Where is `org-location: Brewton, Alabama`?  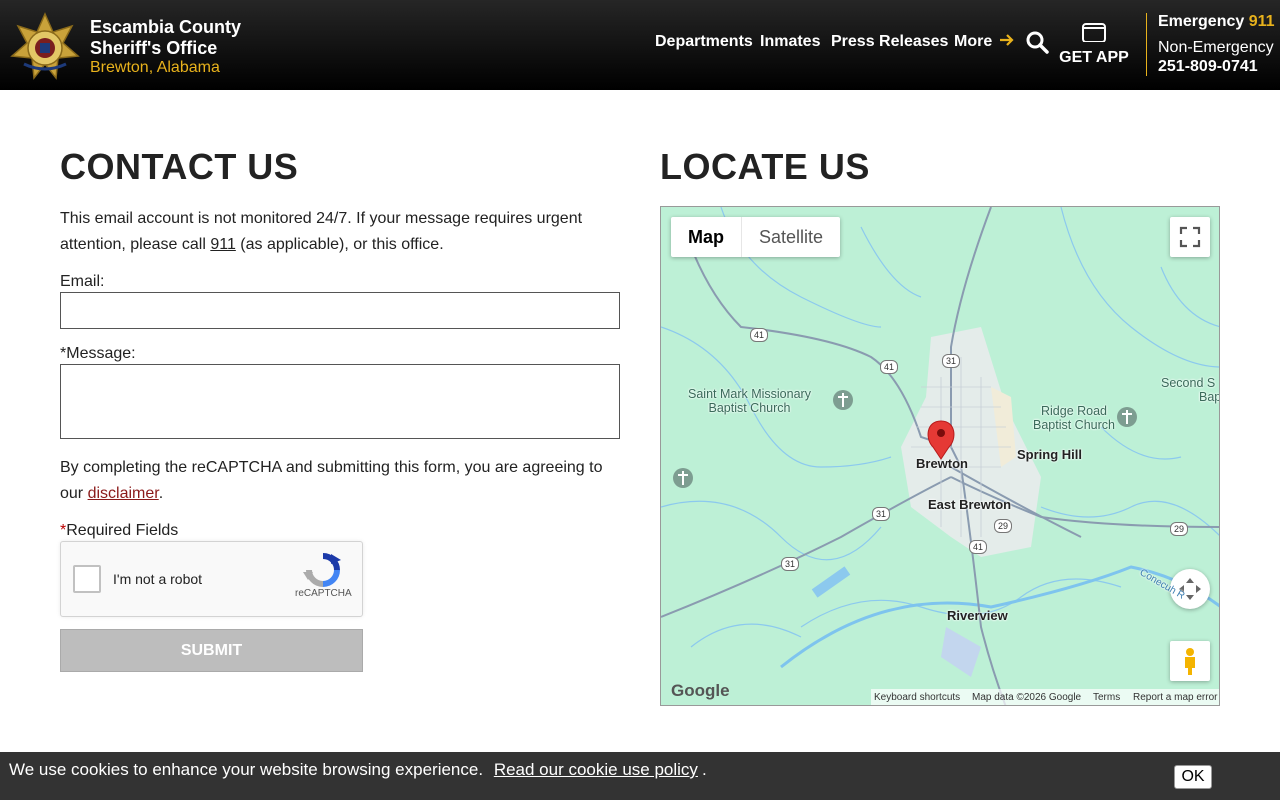 org-location: Brewton, Alabama is located at coordinates (155, 67).